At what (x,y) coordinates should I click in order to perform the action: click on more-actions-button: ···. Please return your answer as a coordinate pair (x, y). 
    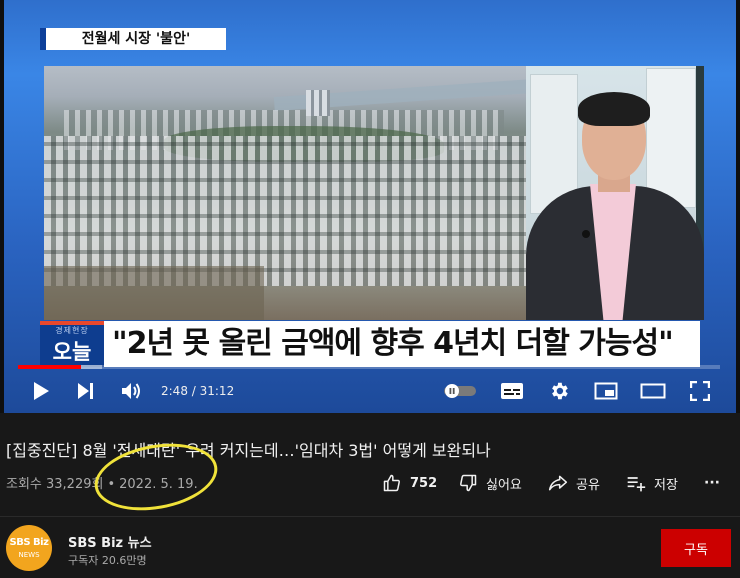
    Looking at the image, I should click on (712, 483).